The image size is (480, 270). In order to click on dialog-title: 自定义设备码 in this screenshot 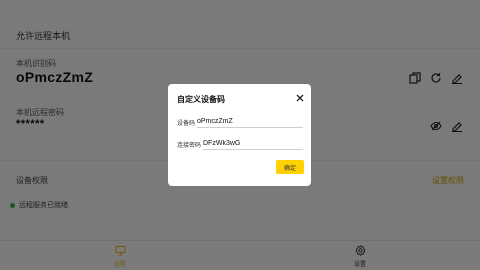, I will do `click(201, 99)`.